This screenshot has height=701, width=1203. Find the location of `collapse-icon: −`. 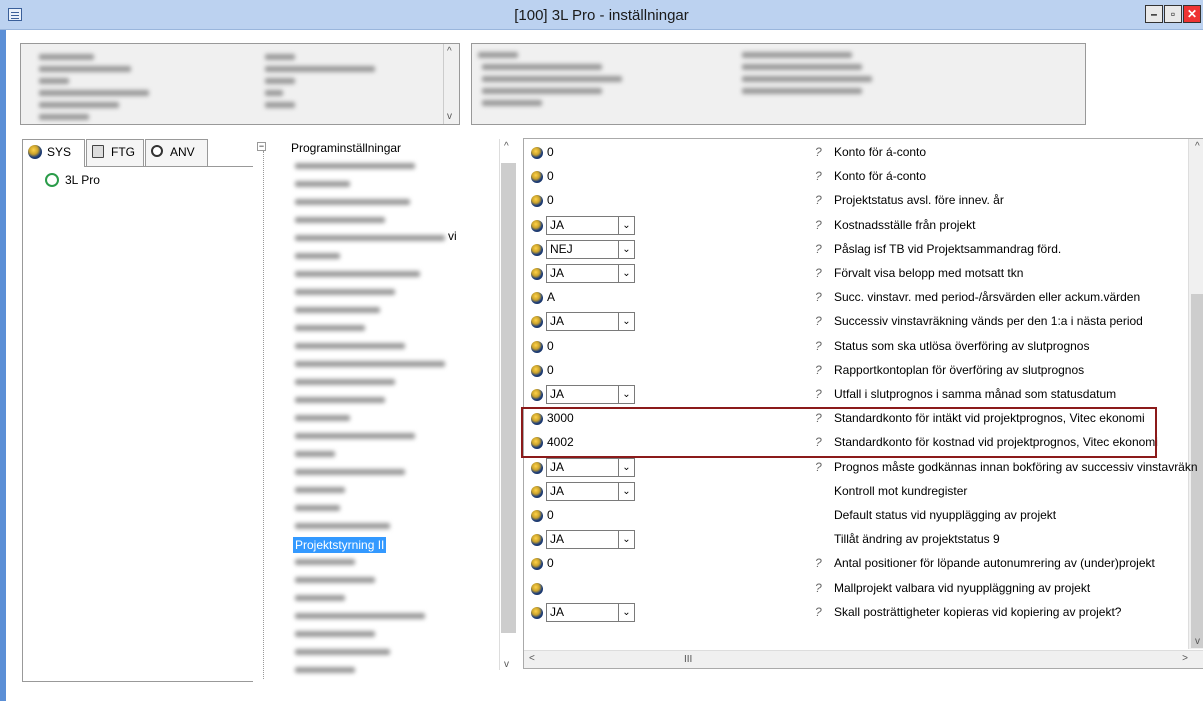

collapse-icon: − is located at coordinates (261, 146).